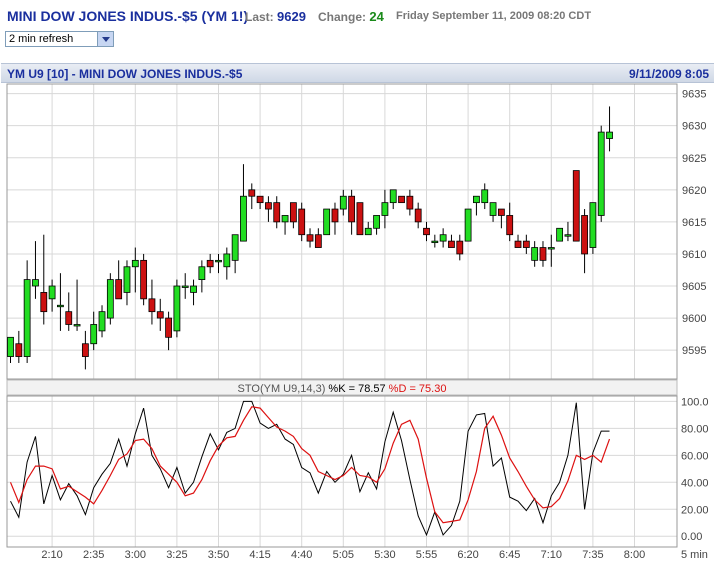  What do you see at coordinates (695, 402) in the screenshot?
I see `sto-tick-label: 100.0` at bounding box center [695, 402].